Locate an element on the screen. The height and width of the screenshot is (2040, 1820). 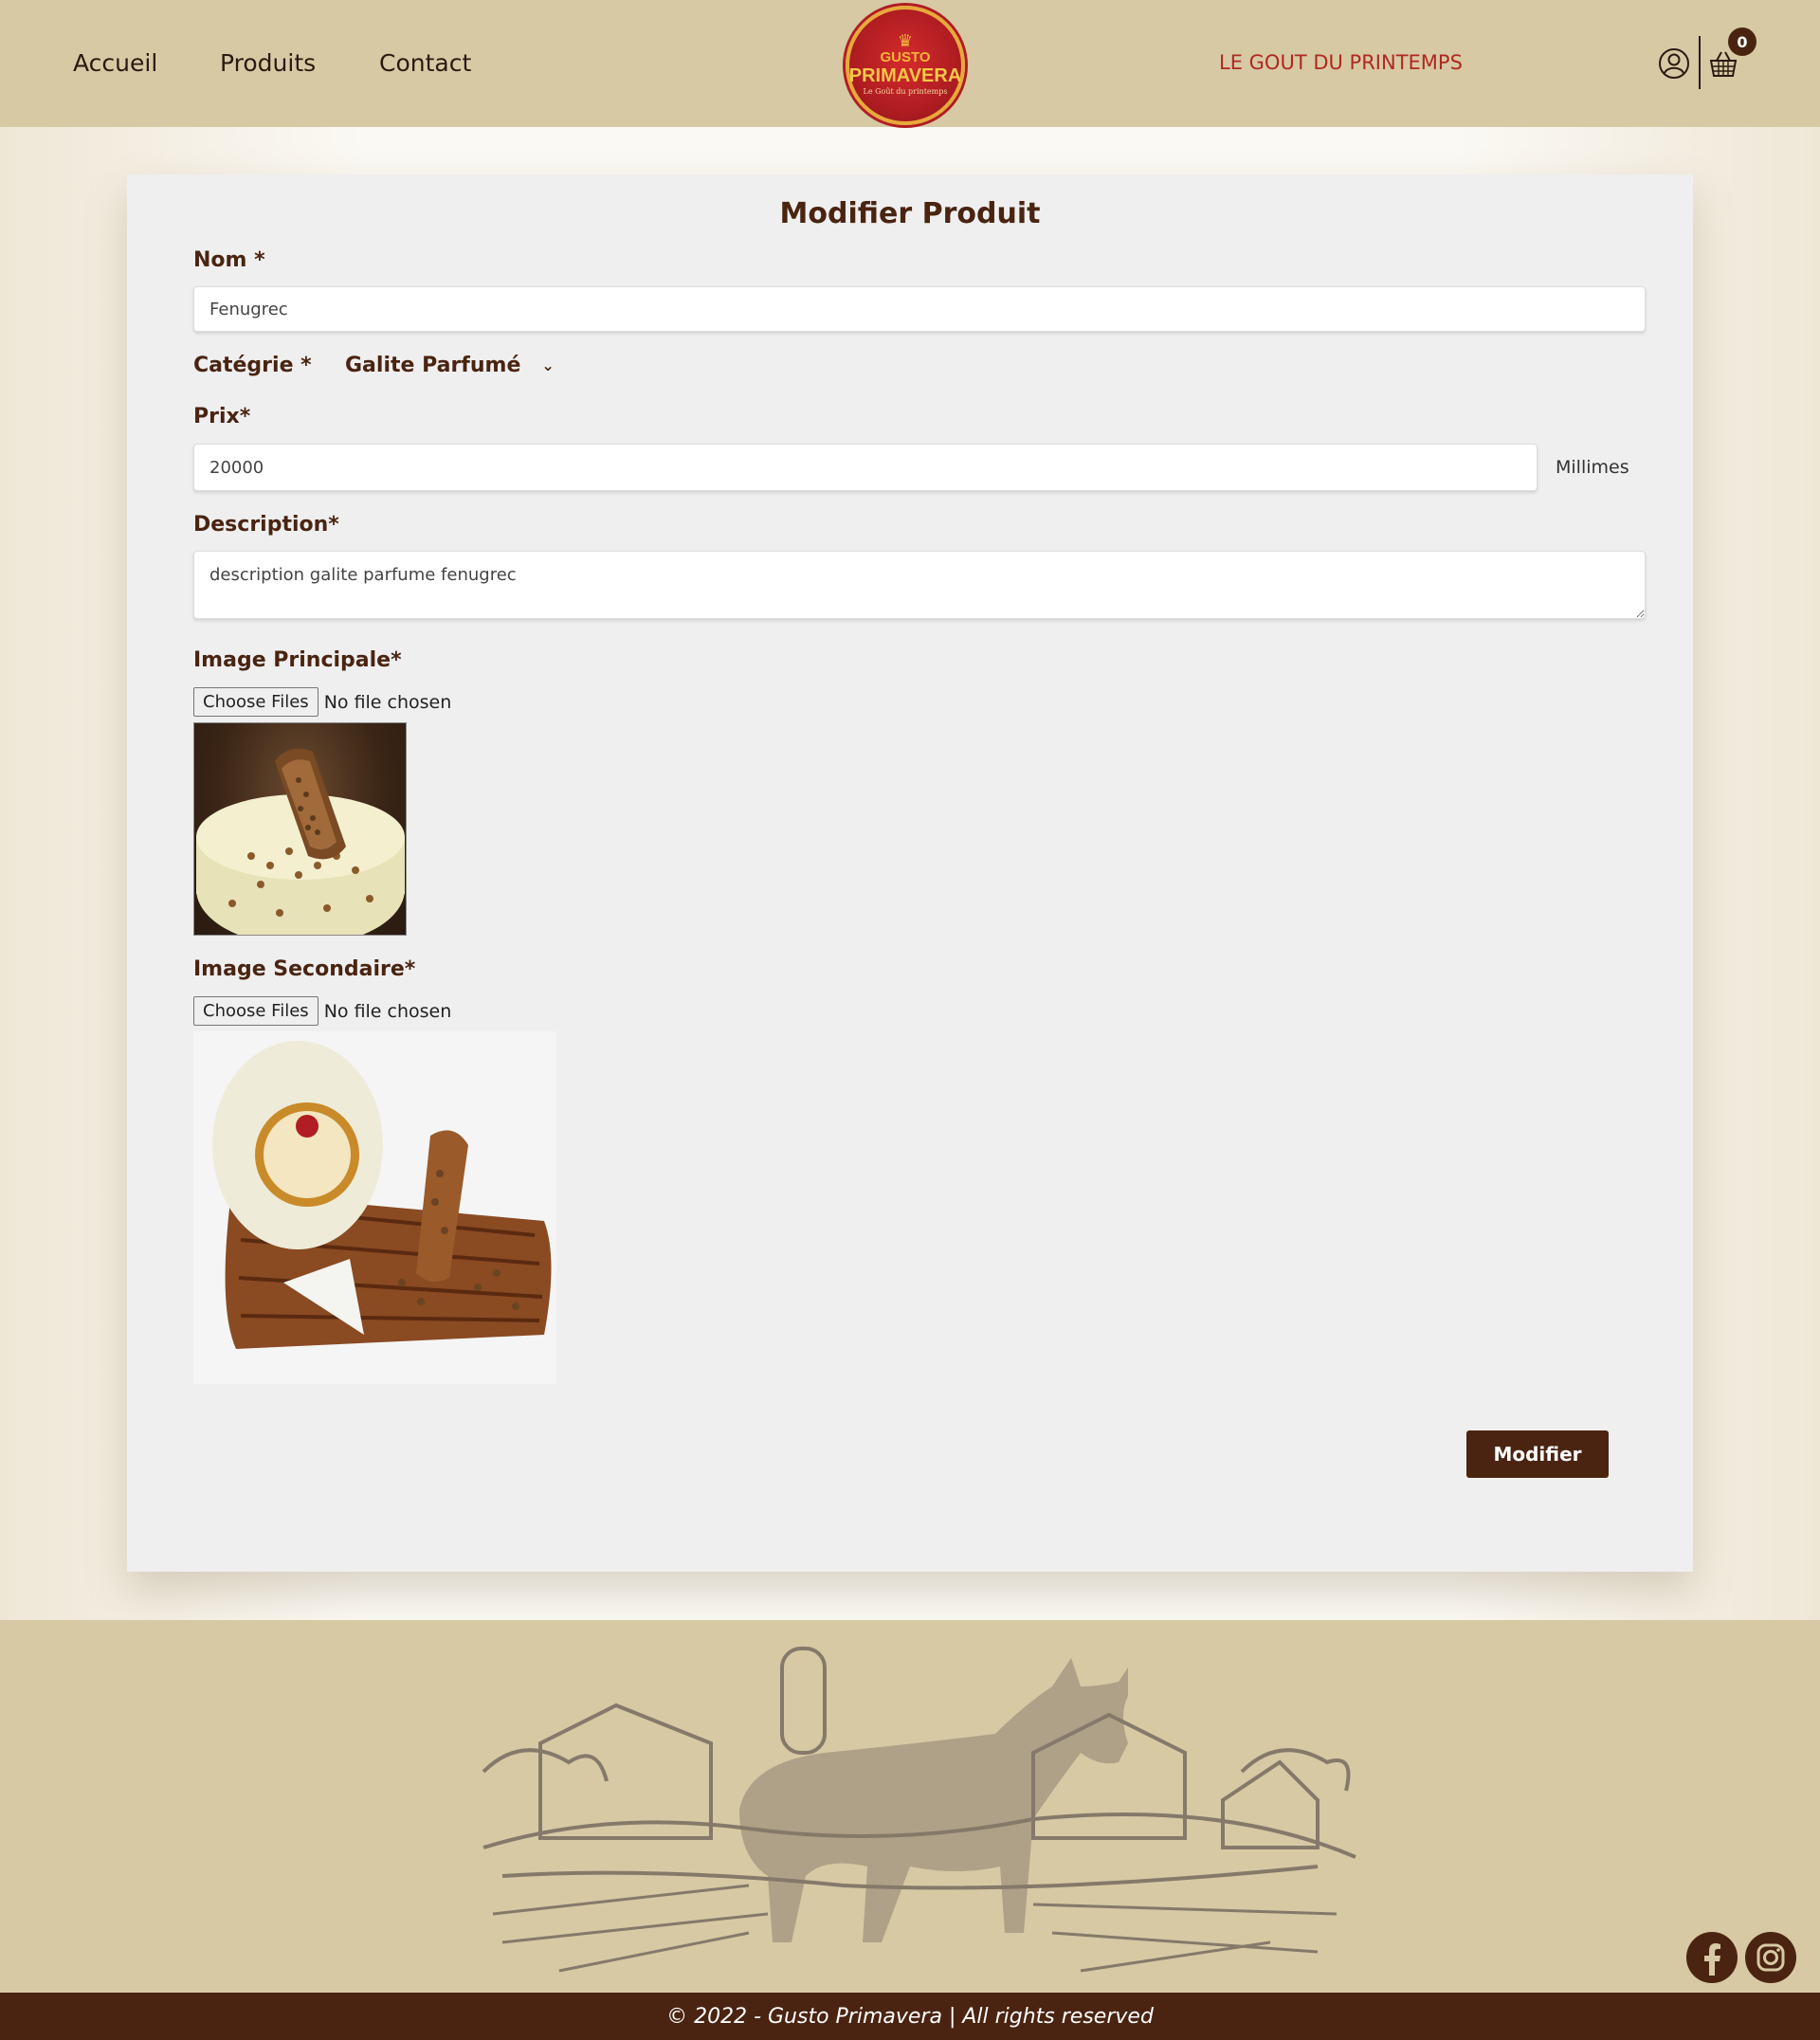
logo-line1: GUSTO is located at coordinates (905, 57).